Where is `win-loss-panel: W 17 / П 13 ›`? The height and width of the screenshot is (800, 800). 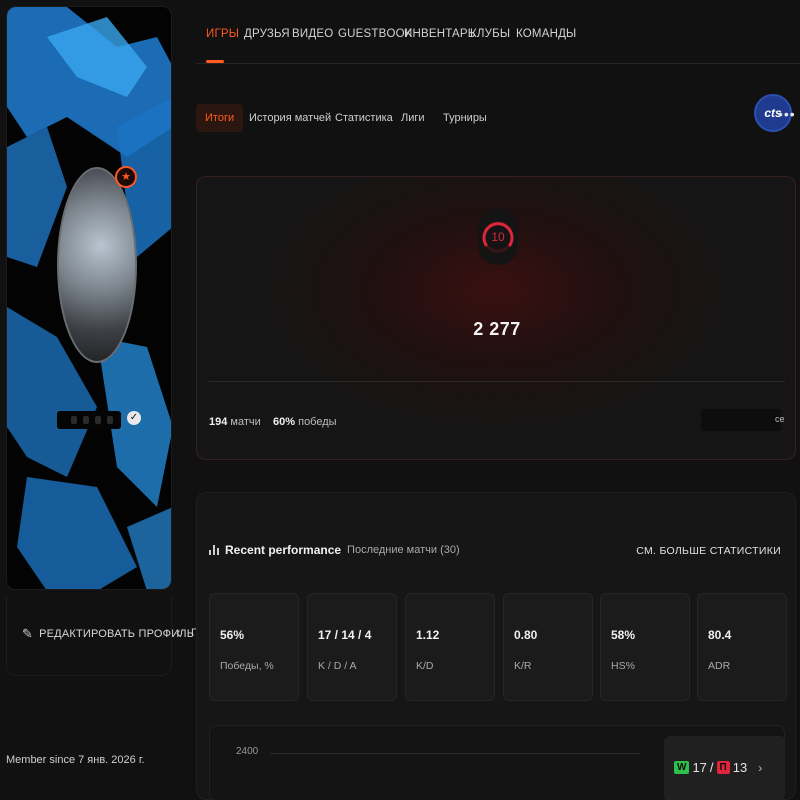 win-loss-panel: W 17 / П 13 › is located at coordinates (724, 768).